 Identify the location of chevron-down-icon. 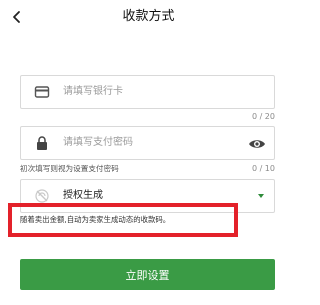
(261, 196).